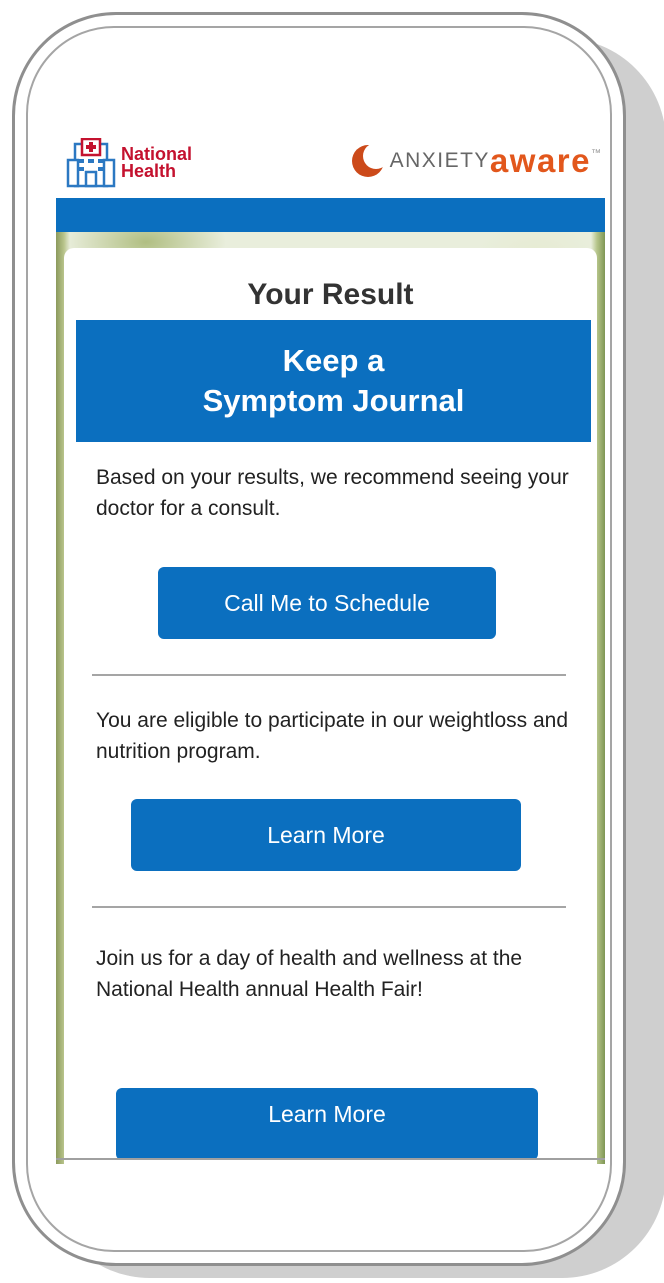 This screenshot has width=664, height=1283. I want to click on trademark-symbol: ™, so click(596, 153).